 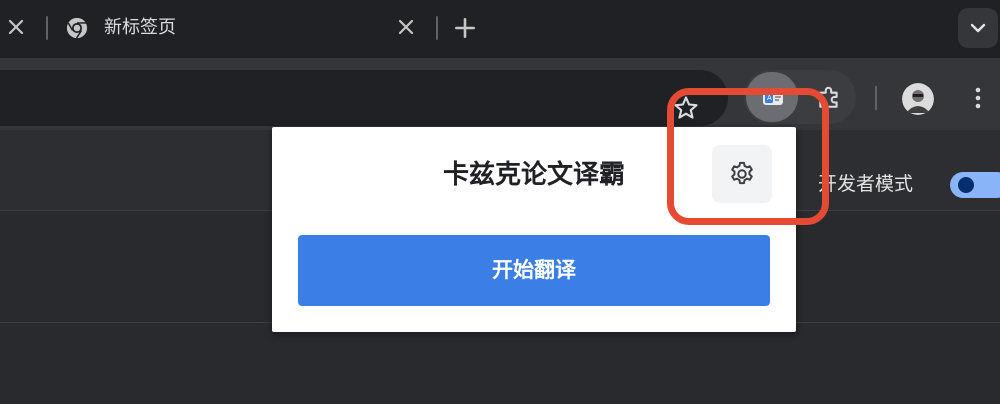 I want to click on start-translate-button: 开始翻译, so click(x=534, y=270).